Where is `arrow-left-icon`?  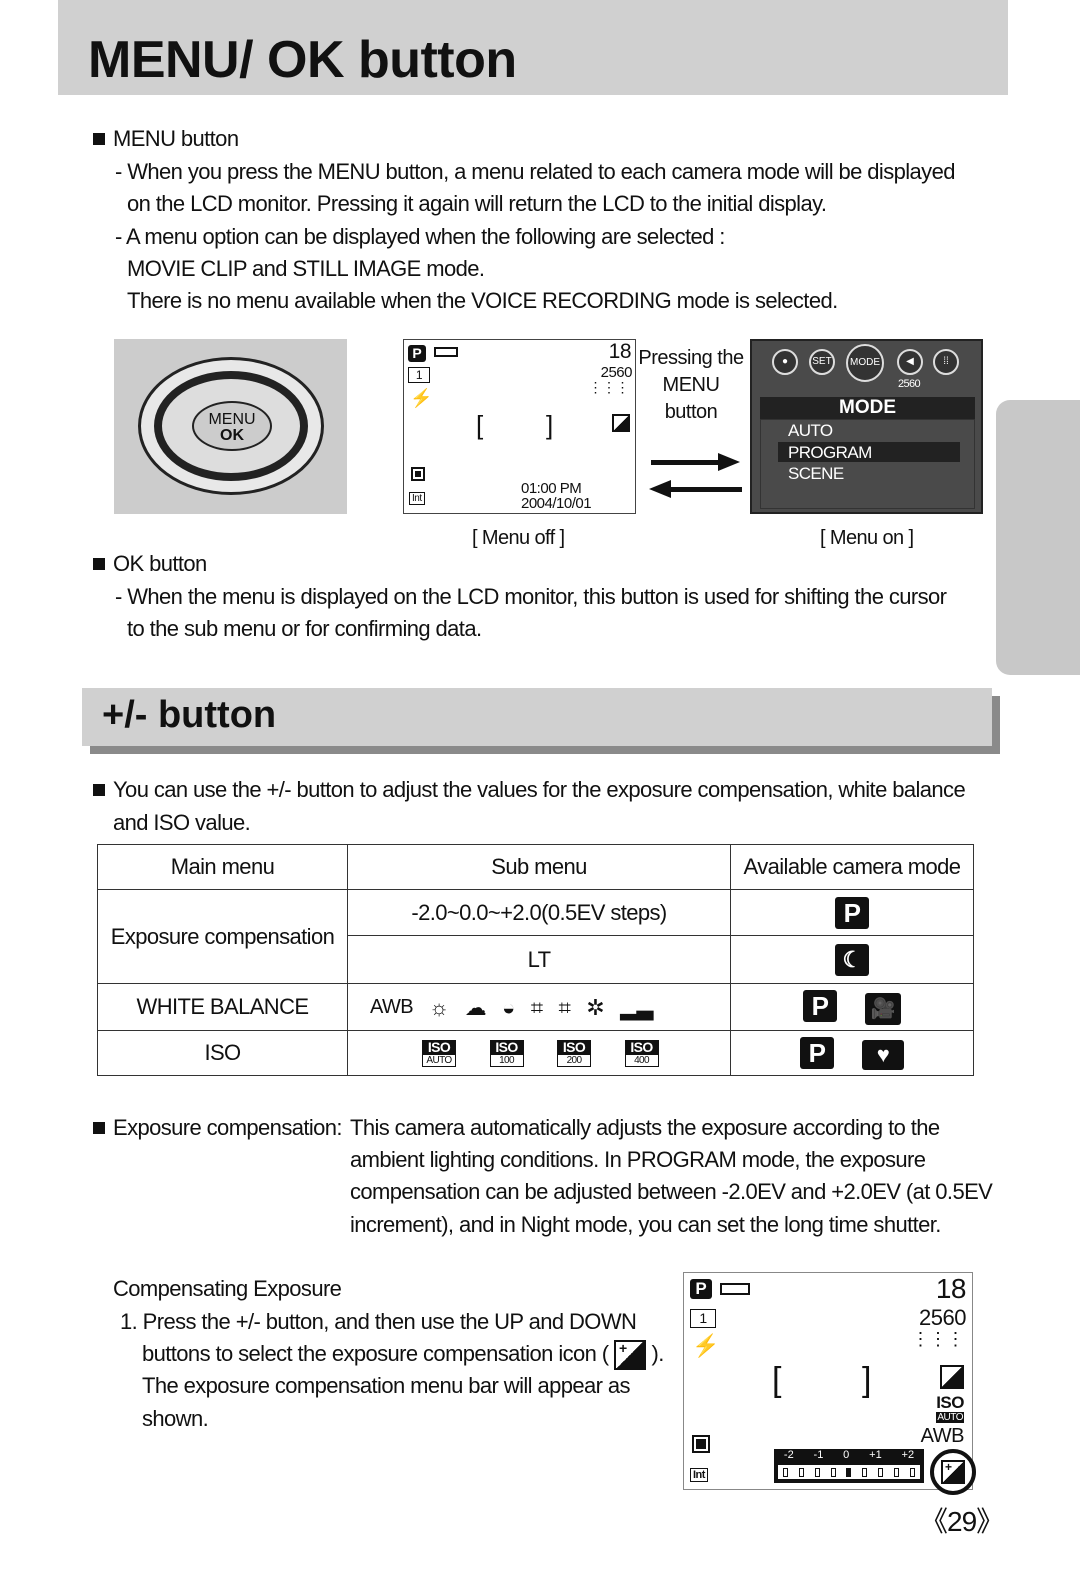 arrow-left-icon is located at coordinates (706, 489).